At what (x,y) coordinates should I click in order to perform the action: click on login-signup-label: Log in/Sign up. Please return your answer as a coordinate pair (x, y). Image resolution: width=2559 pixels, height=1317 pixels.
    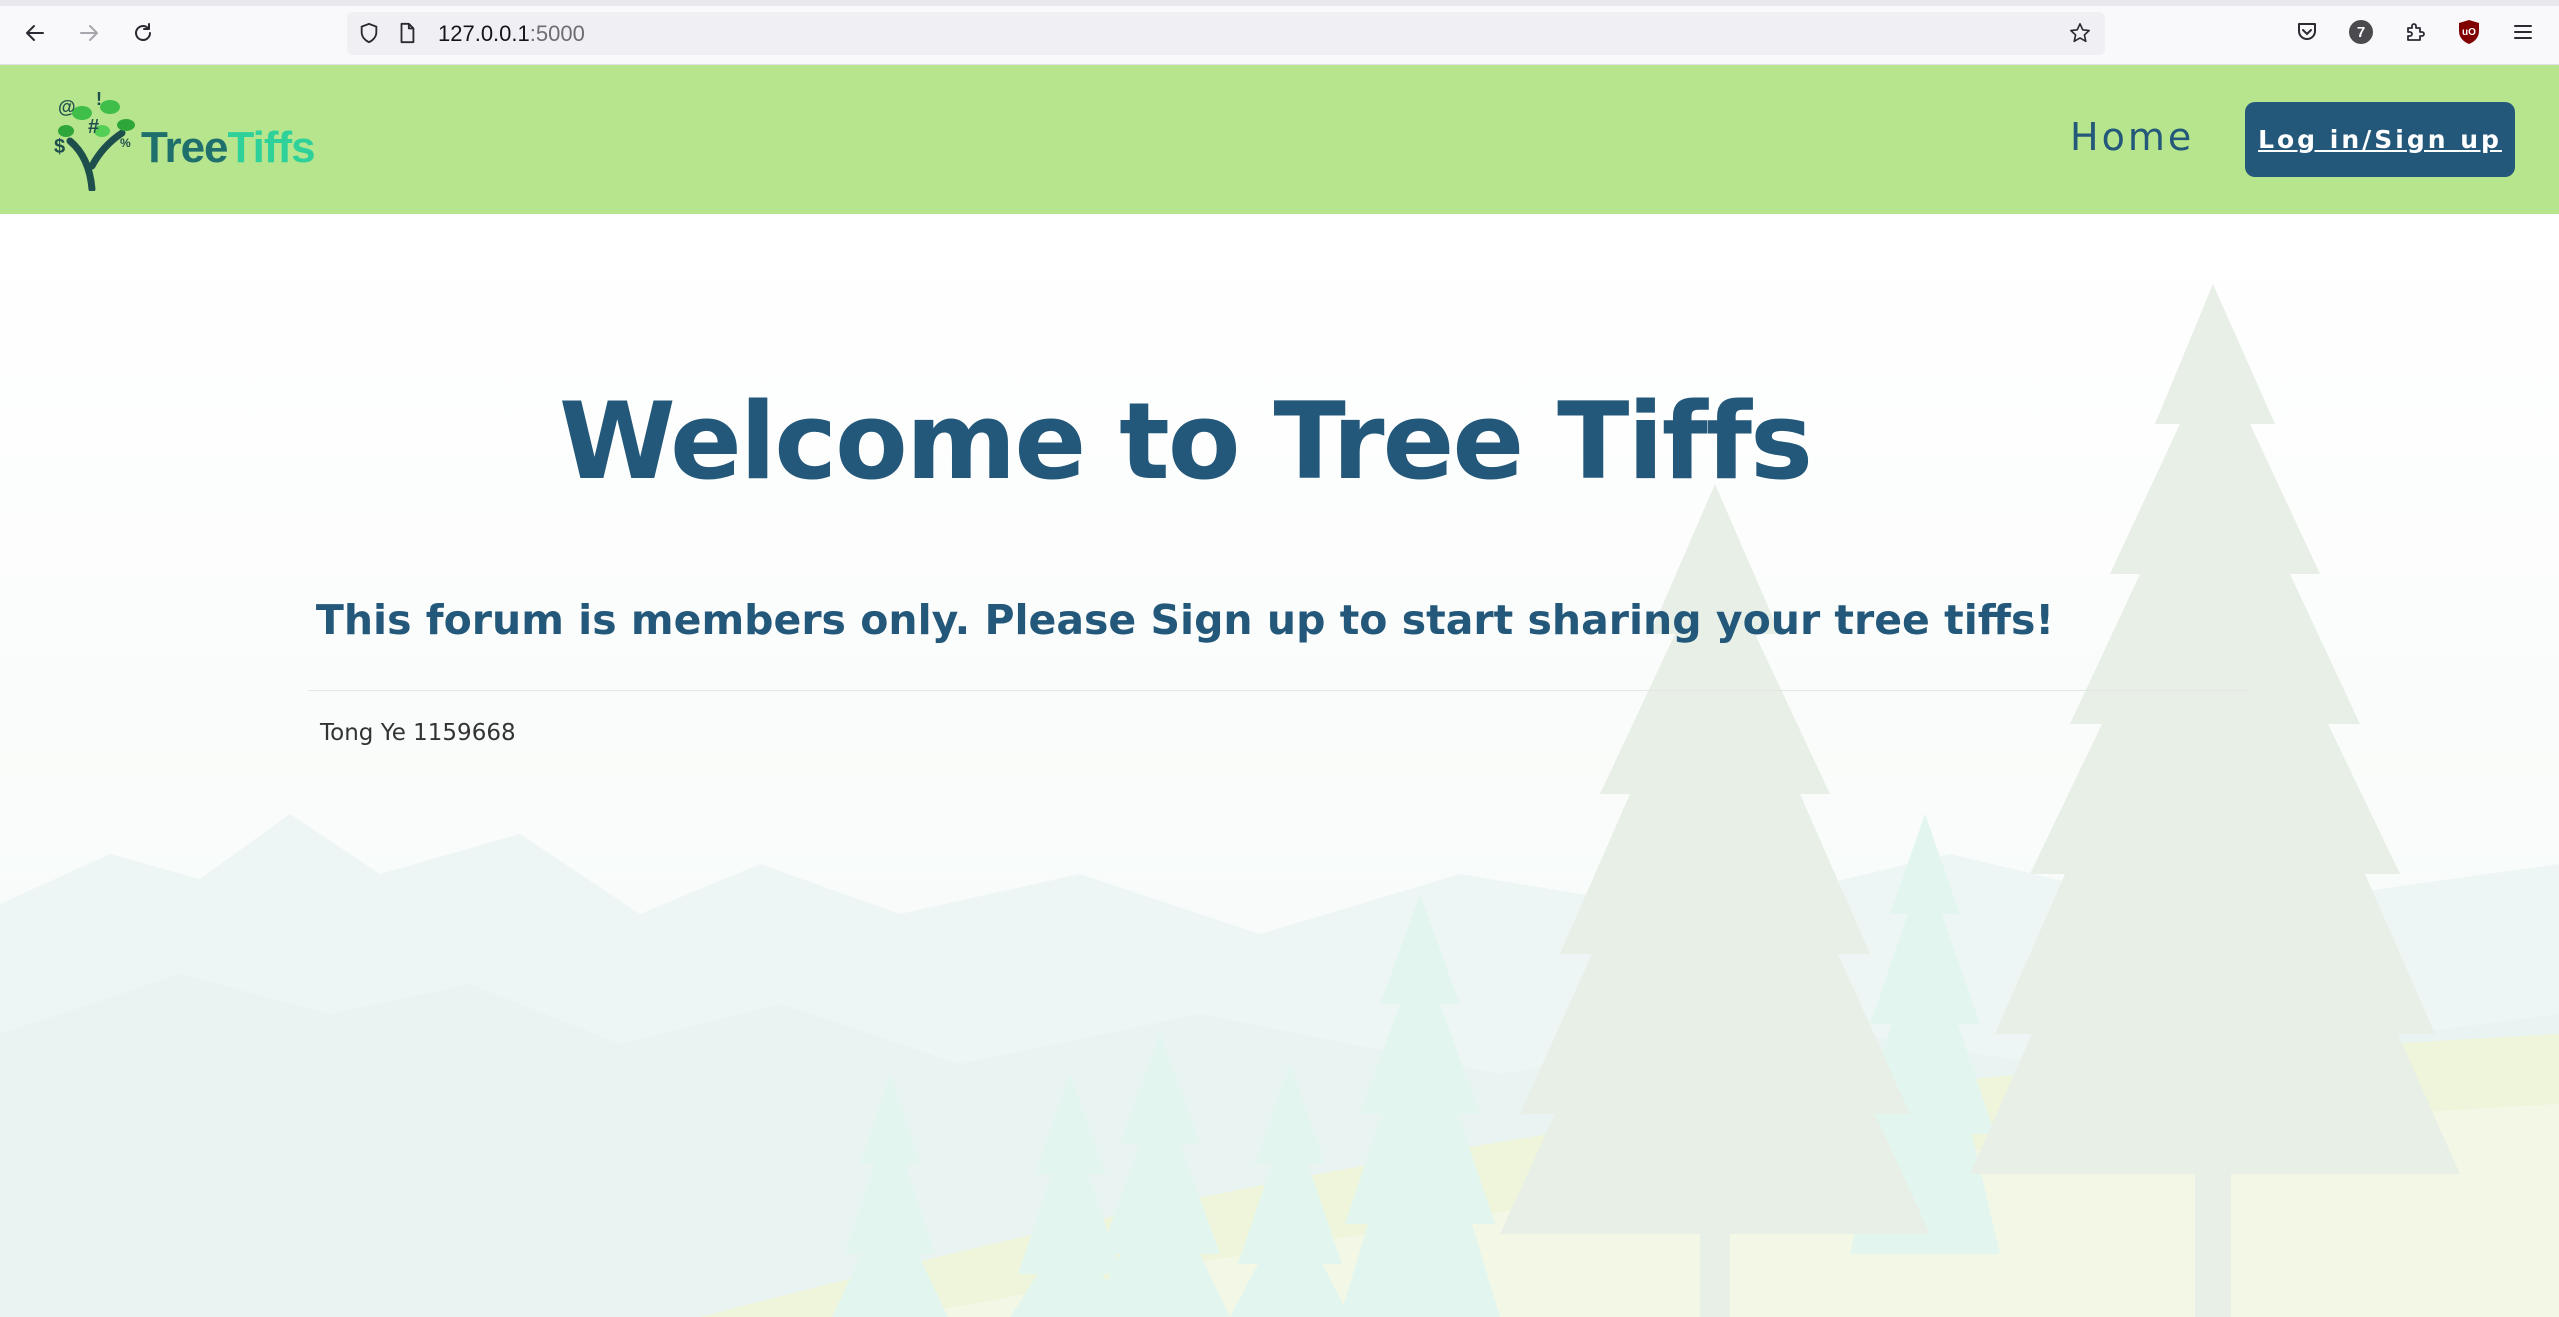
    Looking at the image, I should click on (2380, 139).